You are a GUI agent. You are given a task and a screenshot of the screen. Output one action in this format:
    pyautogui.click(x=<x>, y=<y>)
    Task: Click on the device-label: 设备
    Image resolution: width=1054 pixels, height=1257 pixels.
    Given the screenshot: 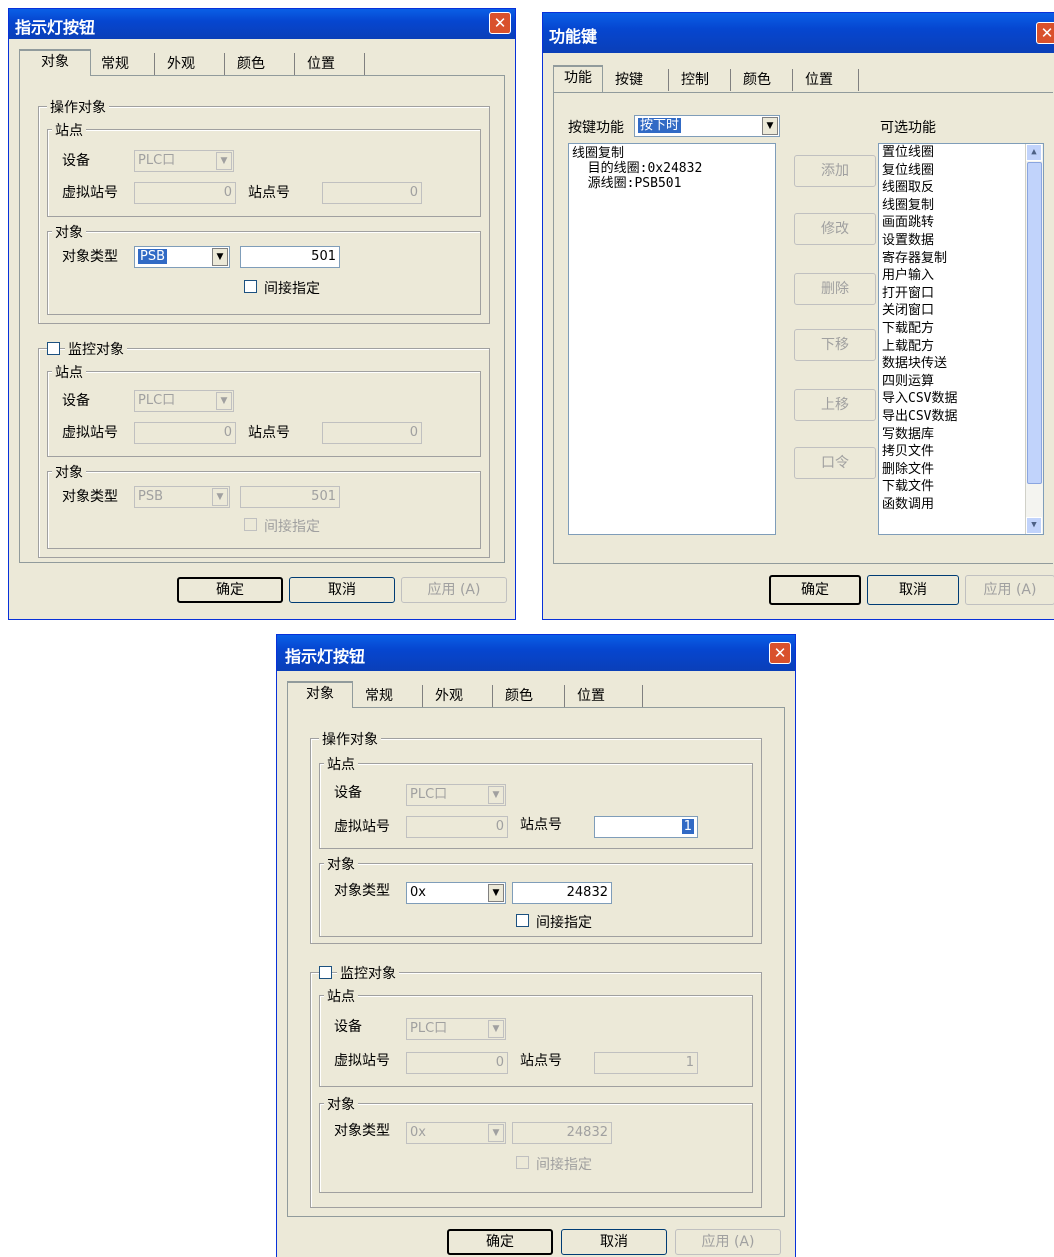 What is the action you would take?
    pyautogui.click(x=348, y=1027)
    